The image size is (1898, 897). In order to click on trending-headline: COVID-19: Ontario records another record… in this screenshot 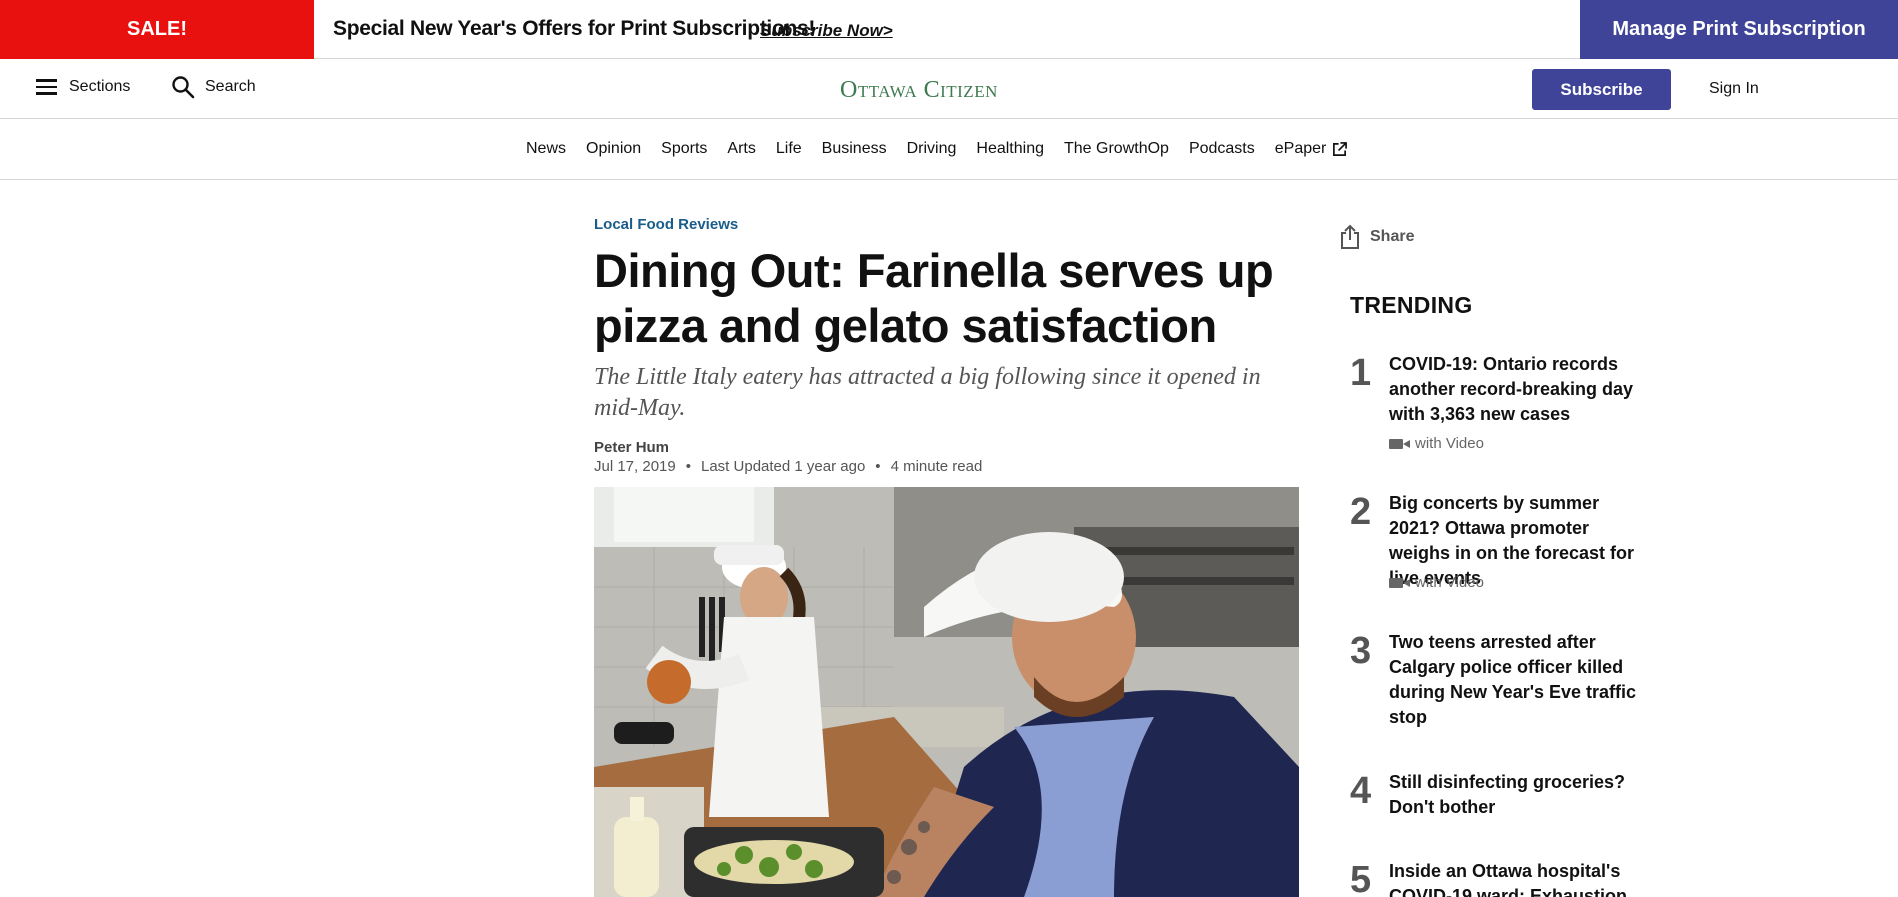, I will do `click(1519, 389)`.